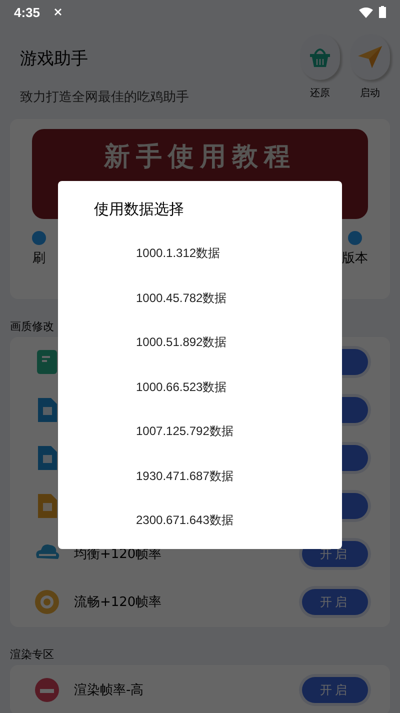 Image resolution: width=400 pixels, height=713 pixels. I want to click on app-subtitle: 致力打造全网最佳的吃鸡助手, so click(105, 97).